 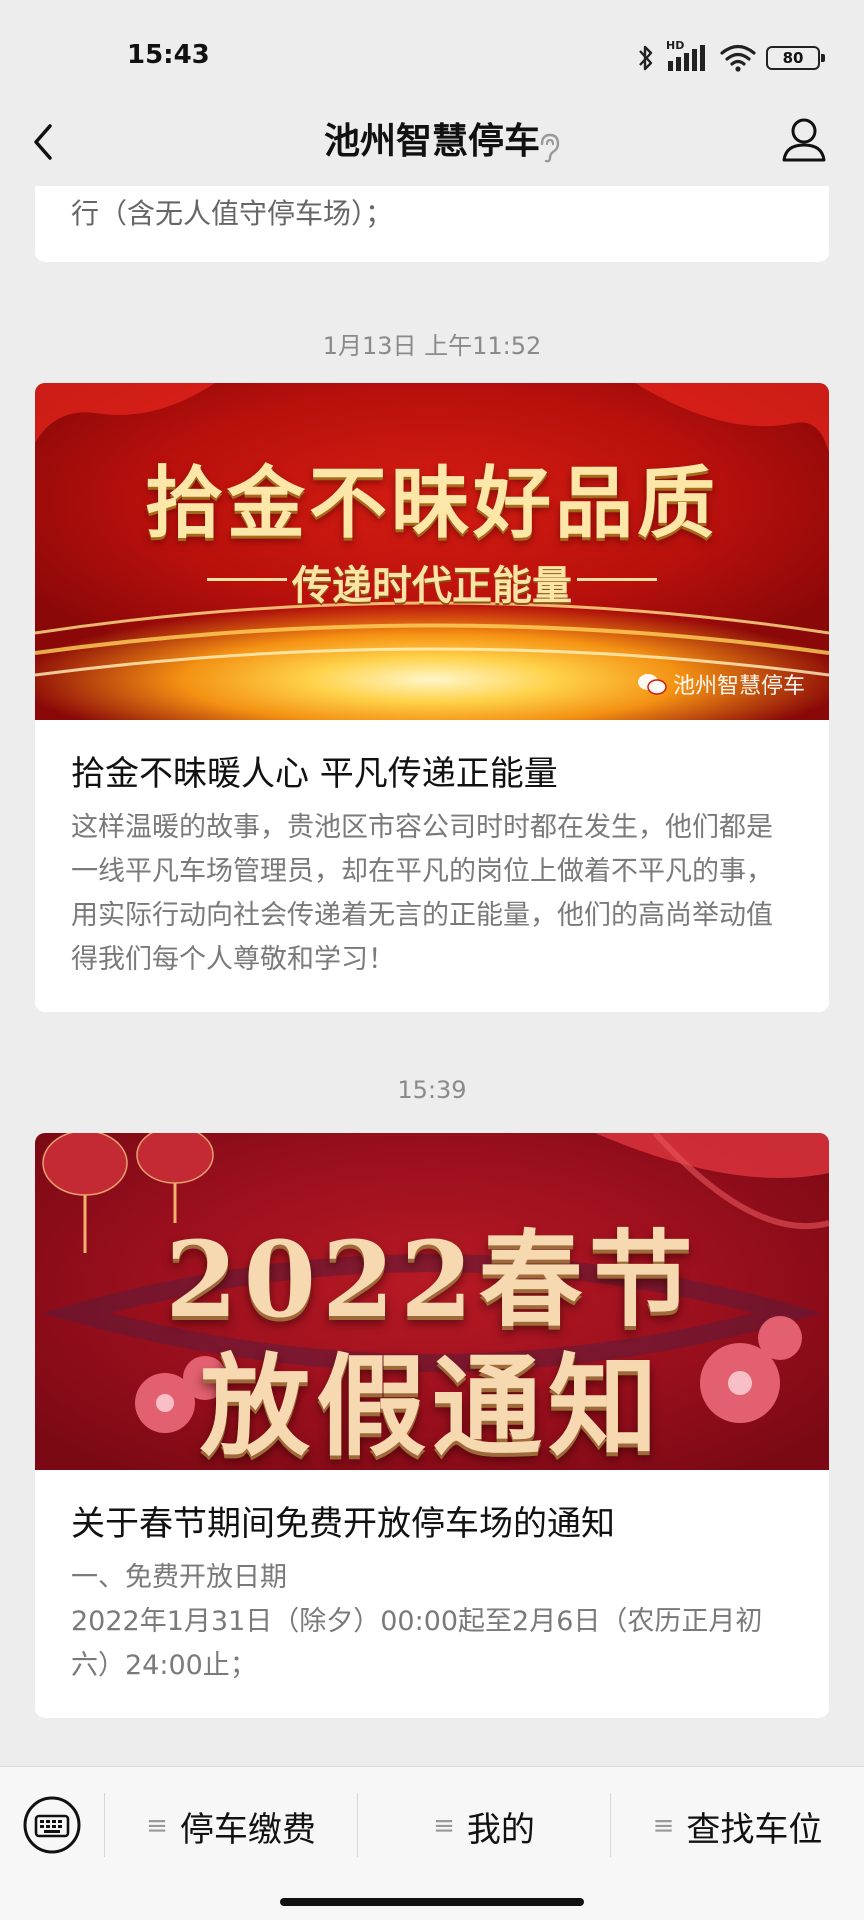 I want to click on article-title: 关于春节期间免费开放停车场的通知, so click(x=343, y=1524).